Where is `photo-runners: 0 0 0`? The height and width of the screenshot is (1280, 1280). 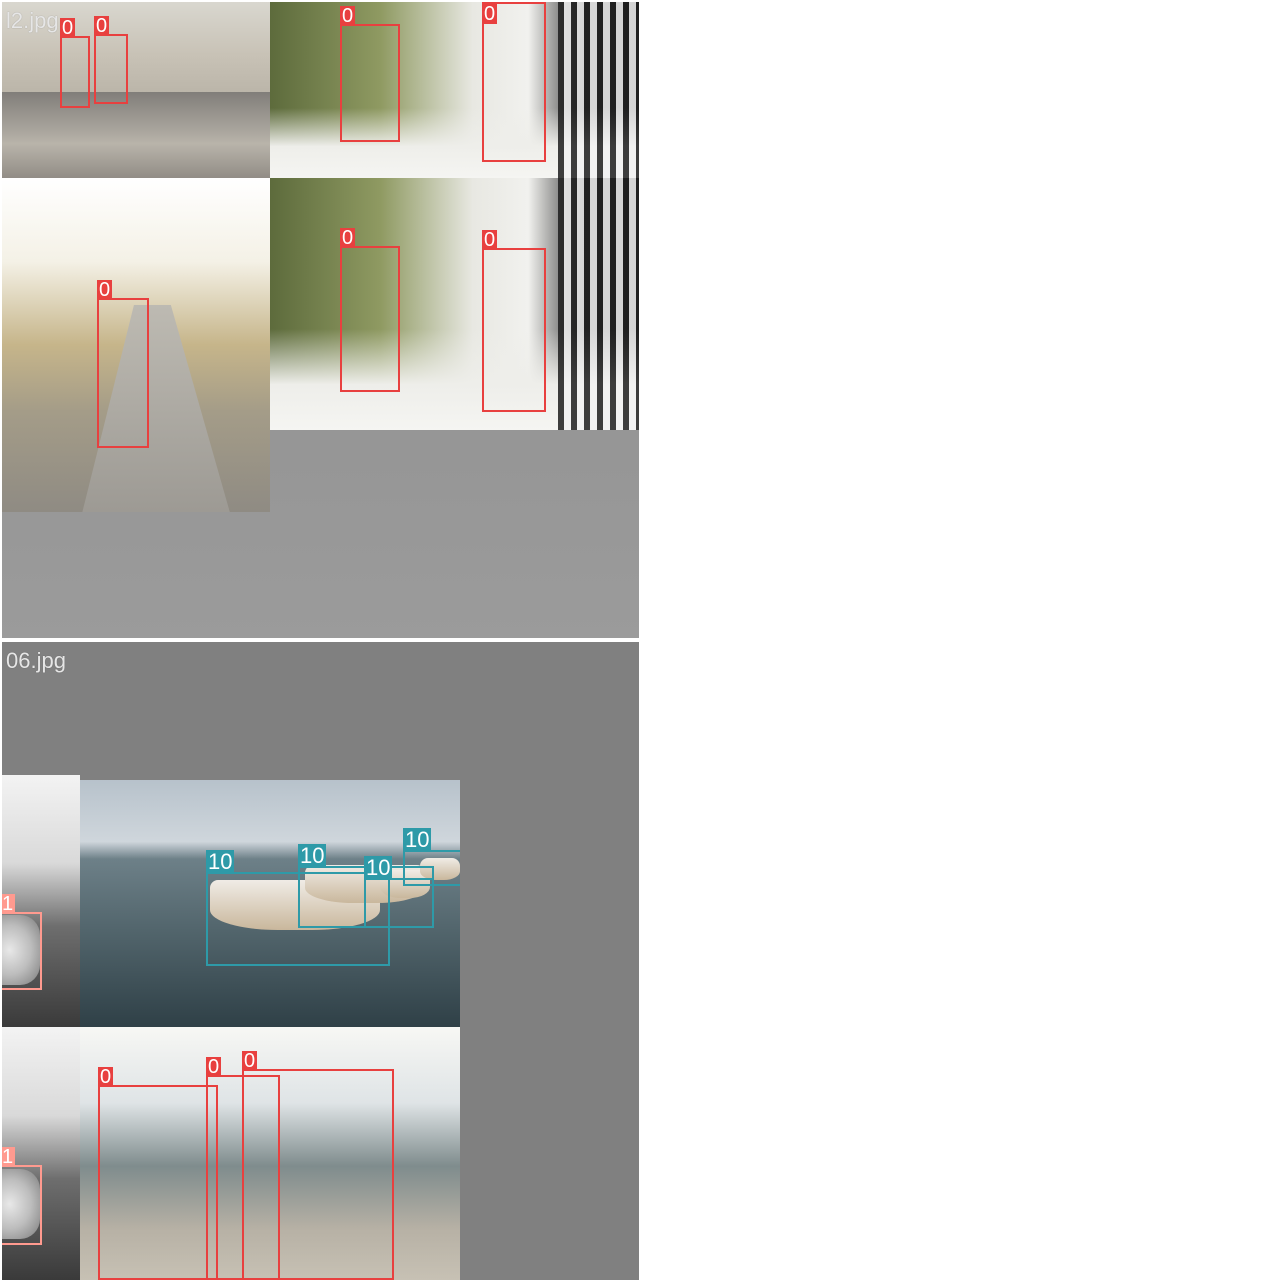 photo-runners: 0 0 0 is located at coordinates (270, 1153).